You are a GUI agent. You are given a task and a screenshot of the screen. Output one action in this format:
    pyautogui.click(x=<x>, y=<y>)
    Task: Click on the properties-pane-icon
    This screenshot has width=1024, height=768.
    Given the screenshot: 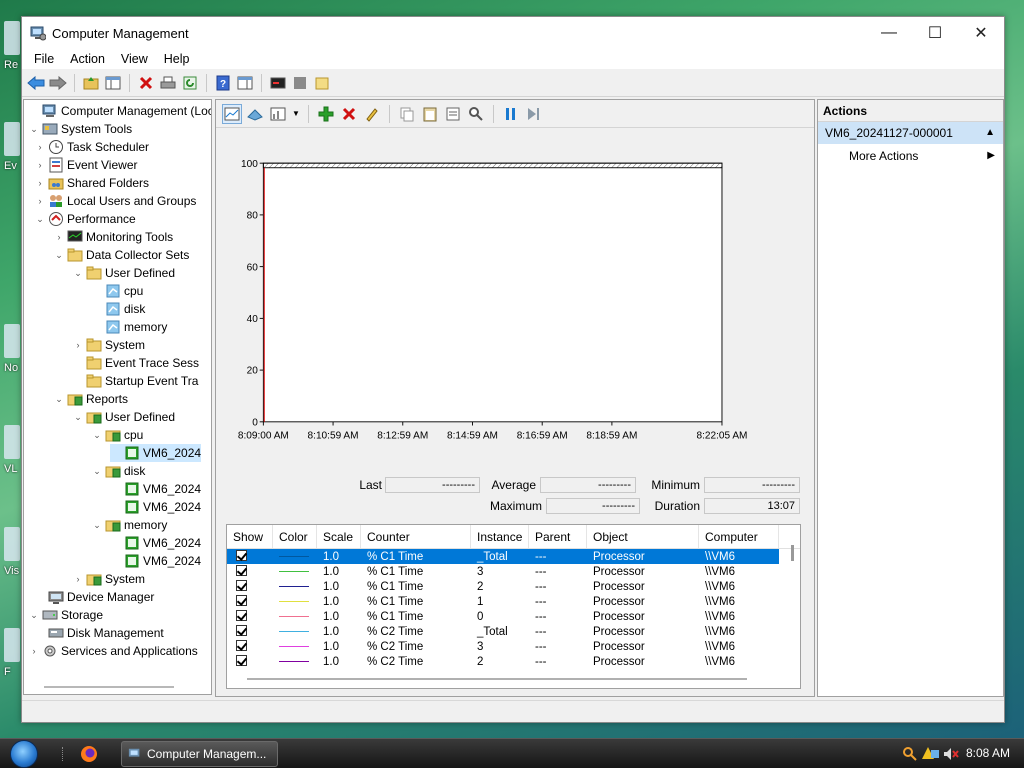 What is the action you would take?
    pyautogui.click(x=245, y=83)
    